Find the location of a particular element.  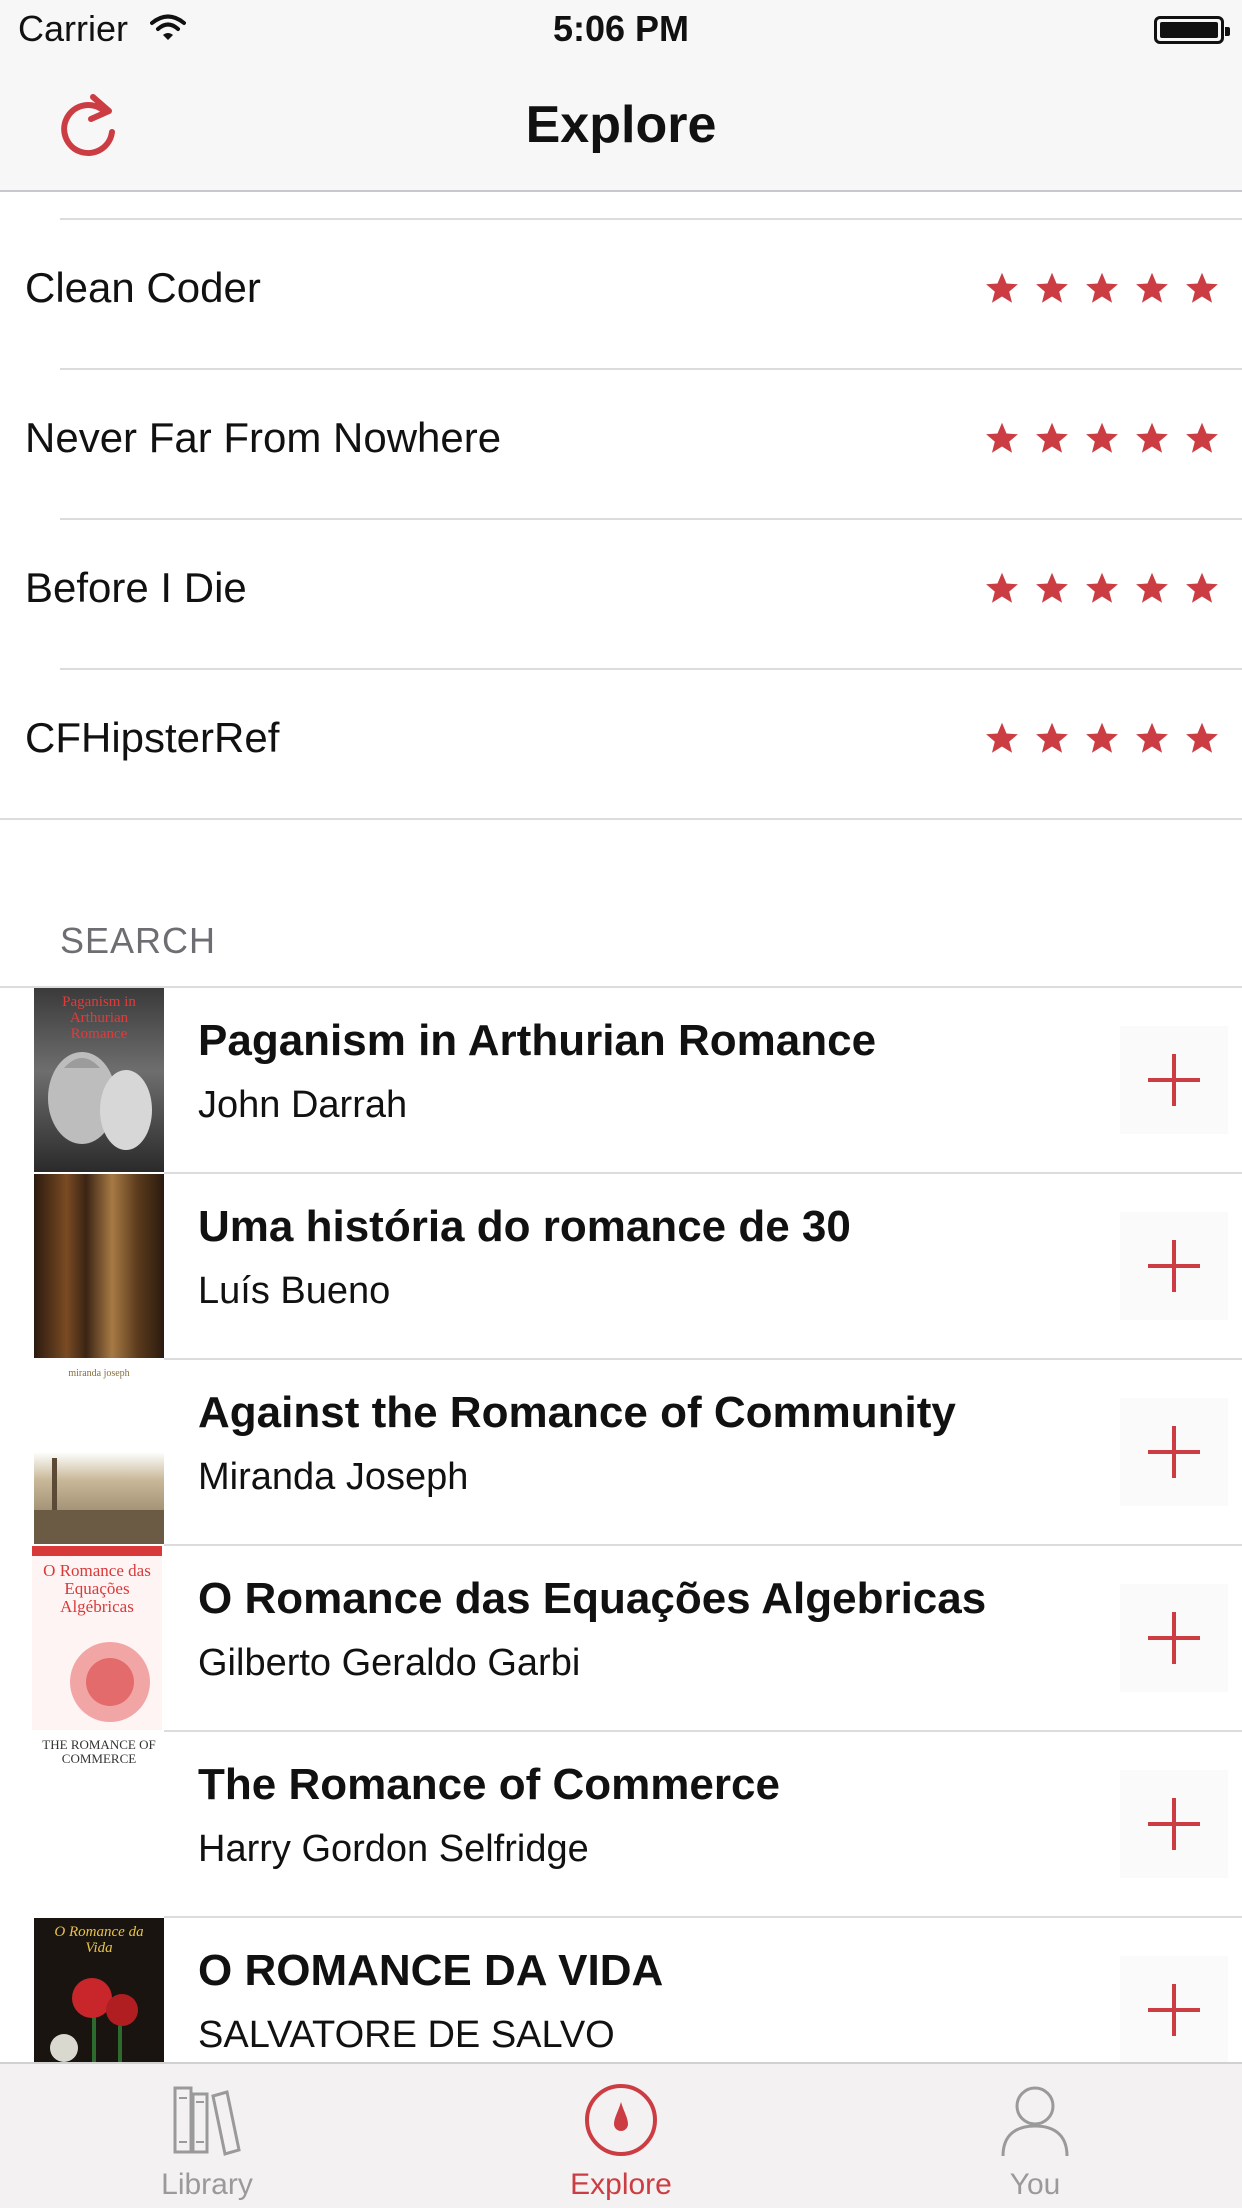

tab-library: Library is located at coordinates (207, 2137).